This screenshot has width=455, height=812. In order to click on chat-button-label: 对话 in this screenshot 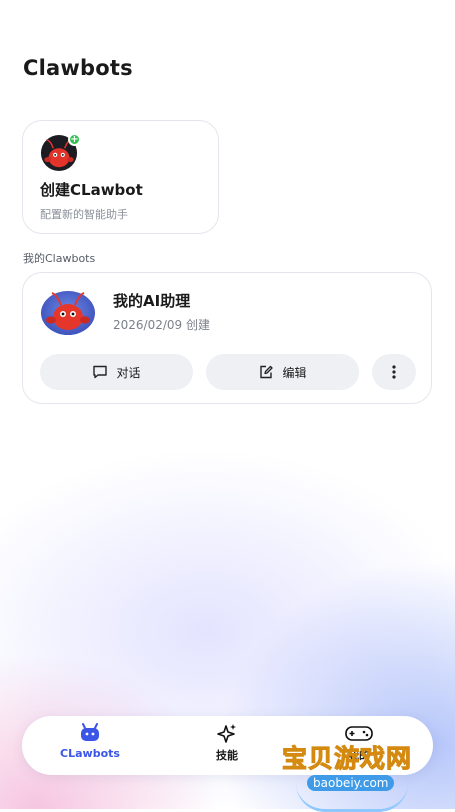, I will do `click(128, 372)`.